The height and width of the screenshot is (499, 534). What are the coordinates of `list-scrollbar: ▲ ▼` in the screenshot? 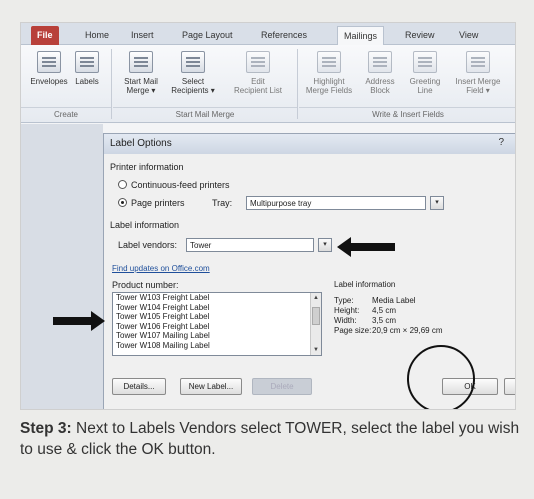 It's located at (315, 324).